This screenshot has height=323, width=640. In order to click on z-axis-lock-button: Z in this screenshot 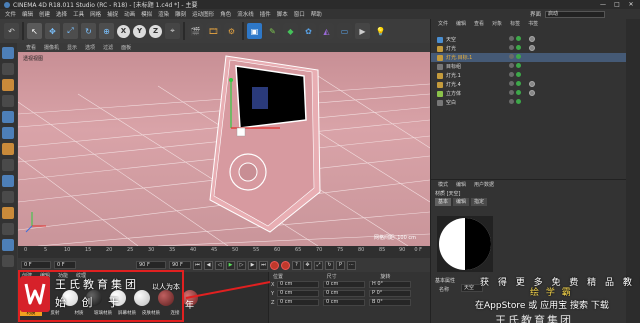, I will do `click(155, 31)`.